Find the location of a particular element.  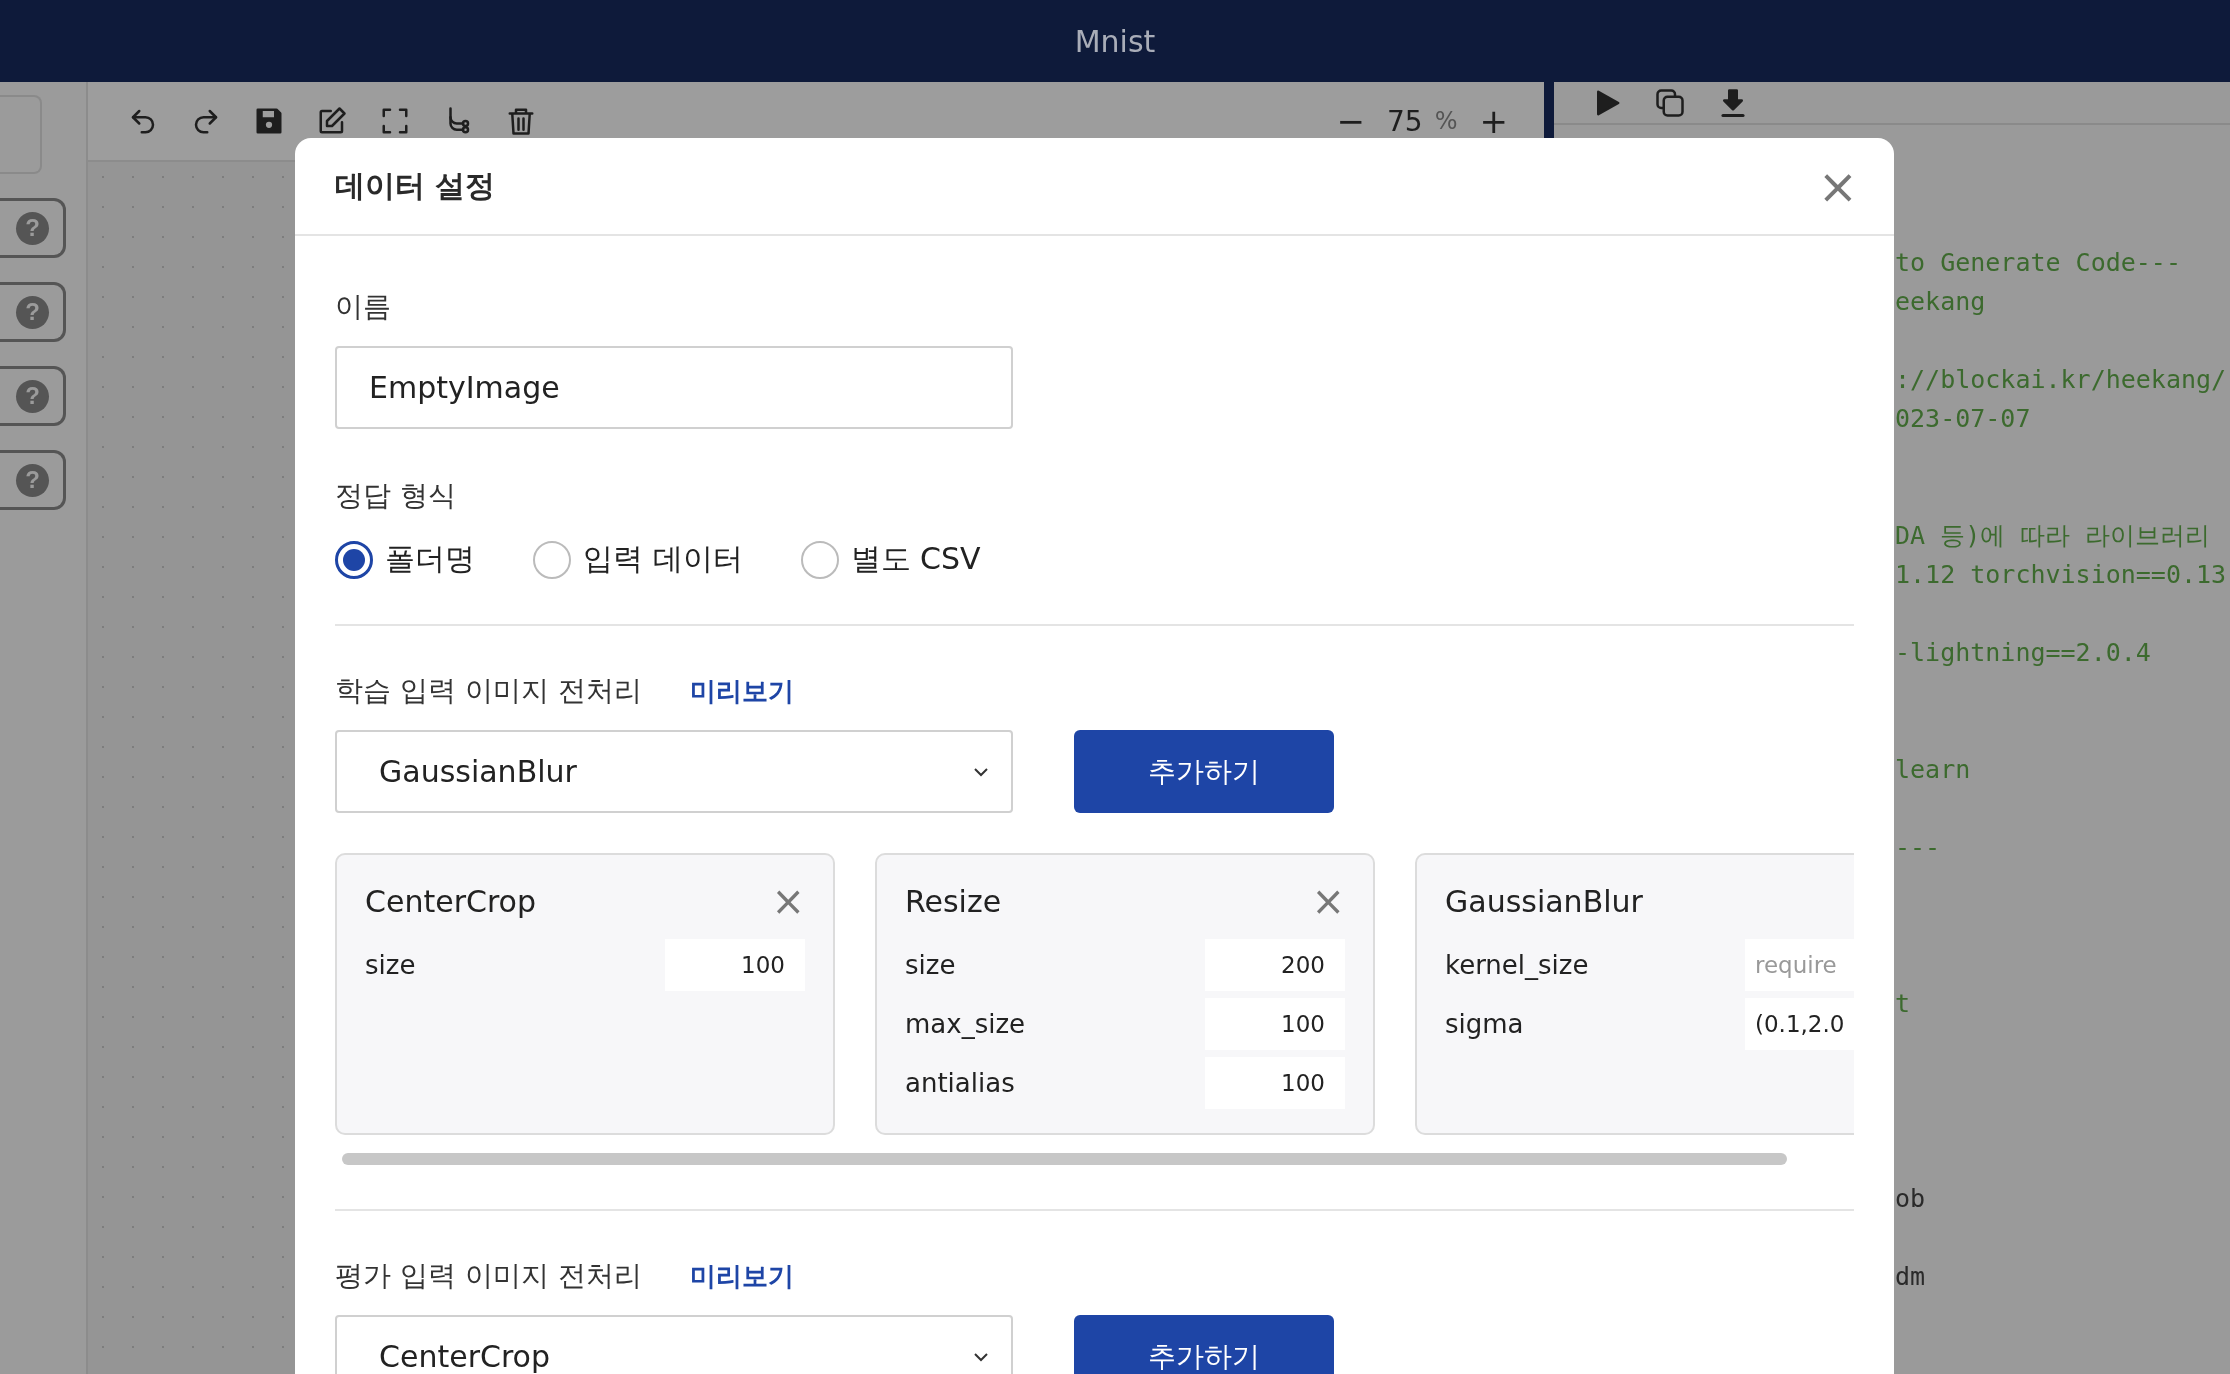

code-comment: eekang is located at coordinates (1940, 301).